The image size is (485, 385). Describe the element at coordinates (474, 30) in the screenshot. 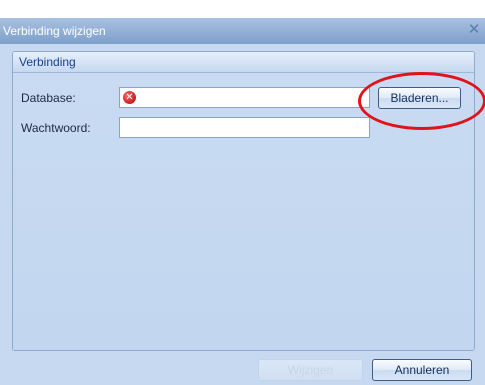

I see `close-icon: ✕` at that location.